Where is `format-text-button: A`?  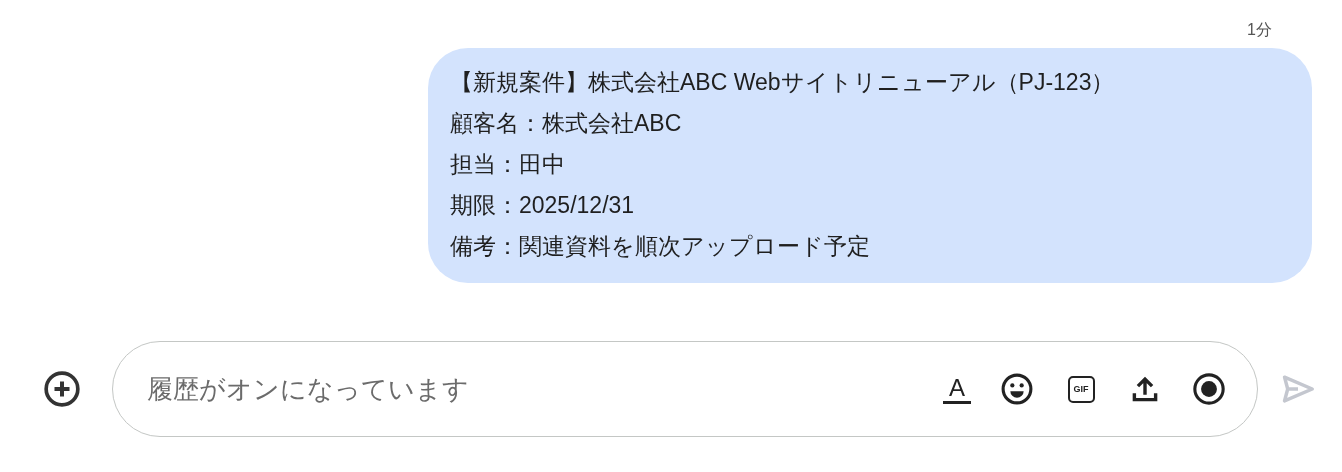 format-text-button: A is located at coordinates (957, 389).